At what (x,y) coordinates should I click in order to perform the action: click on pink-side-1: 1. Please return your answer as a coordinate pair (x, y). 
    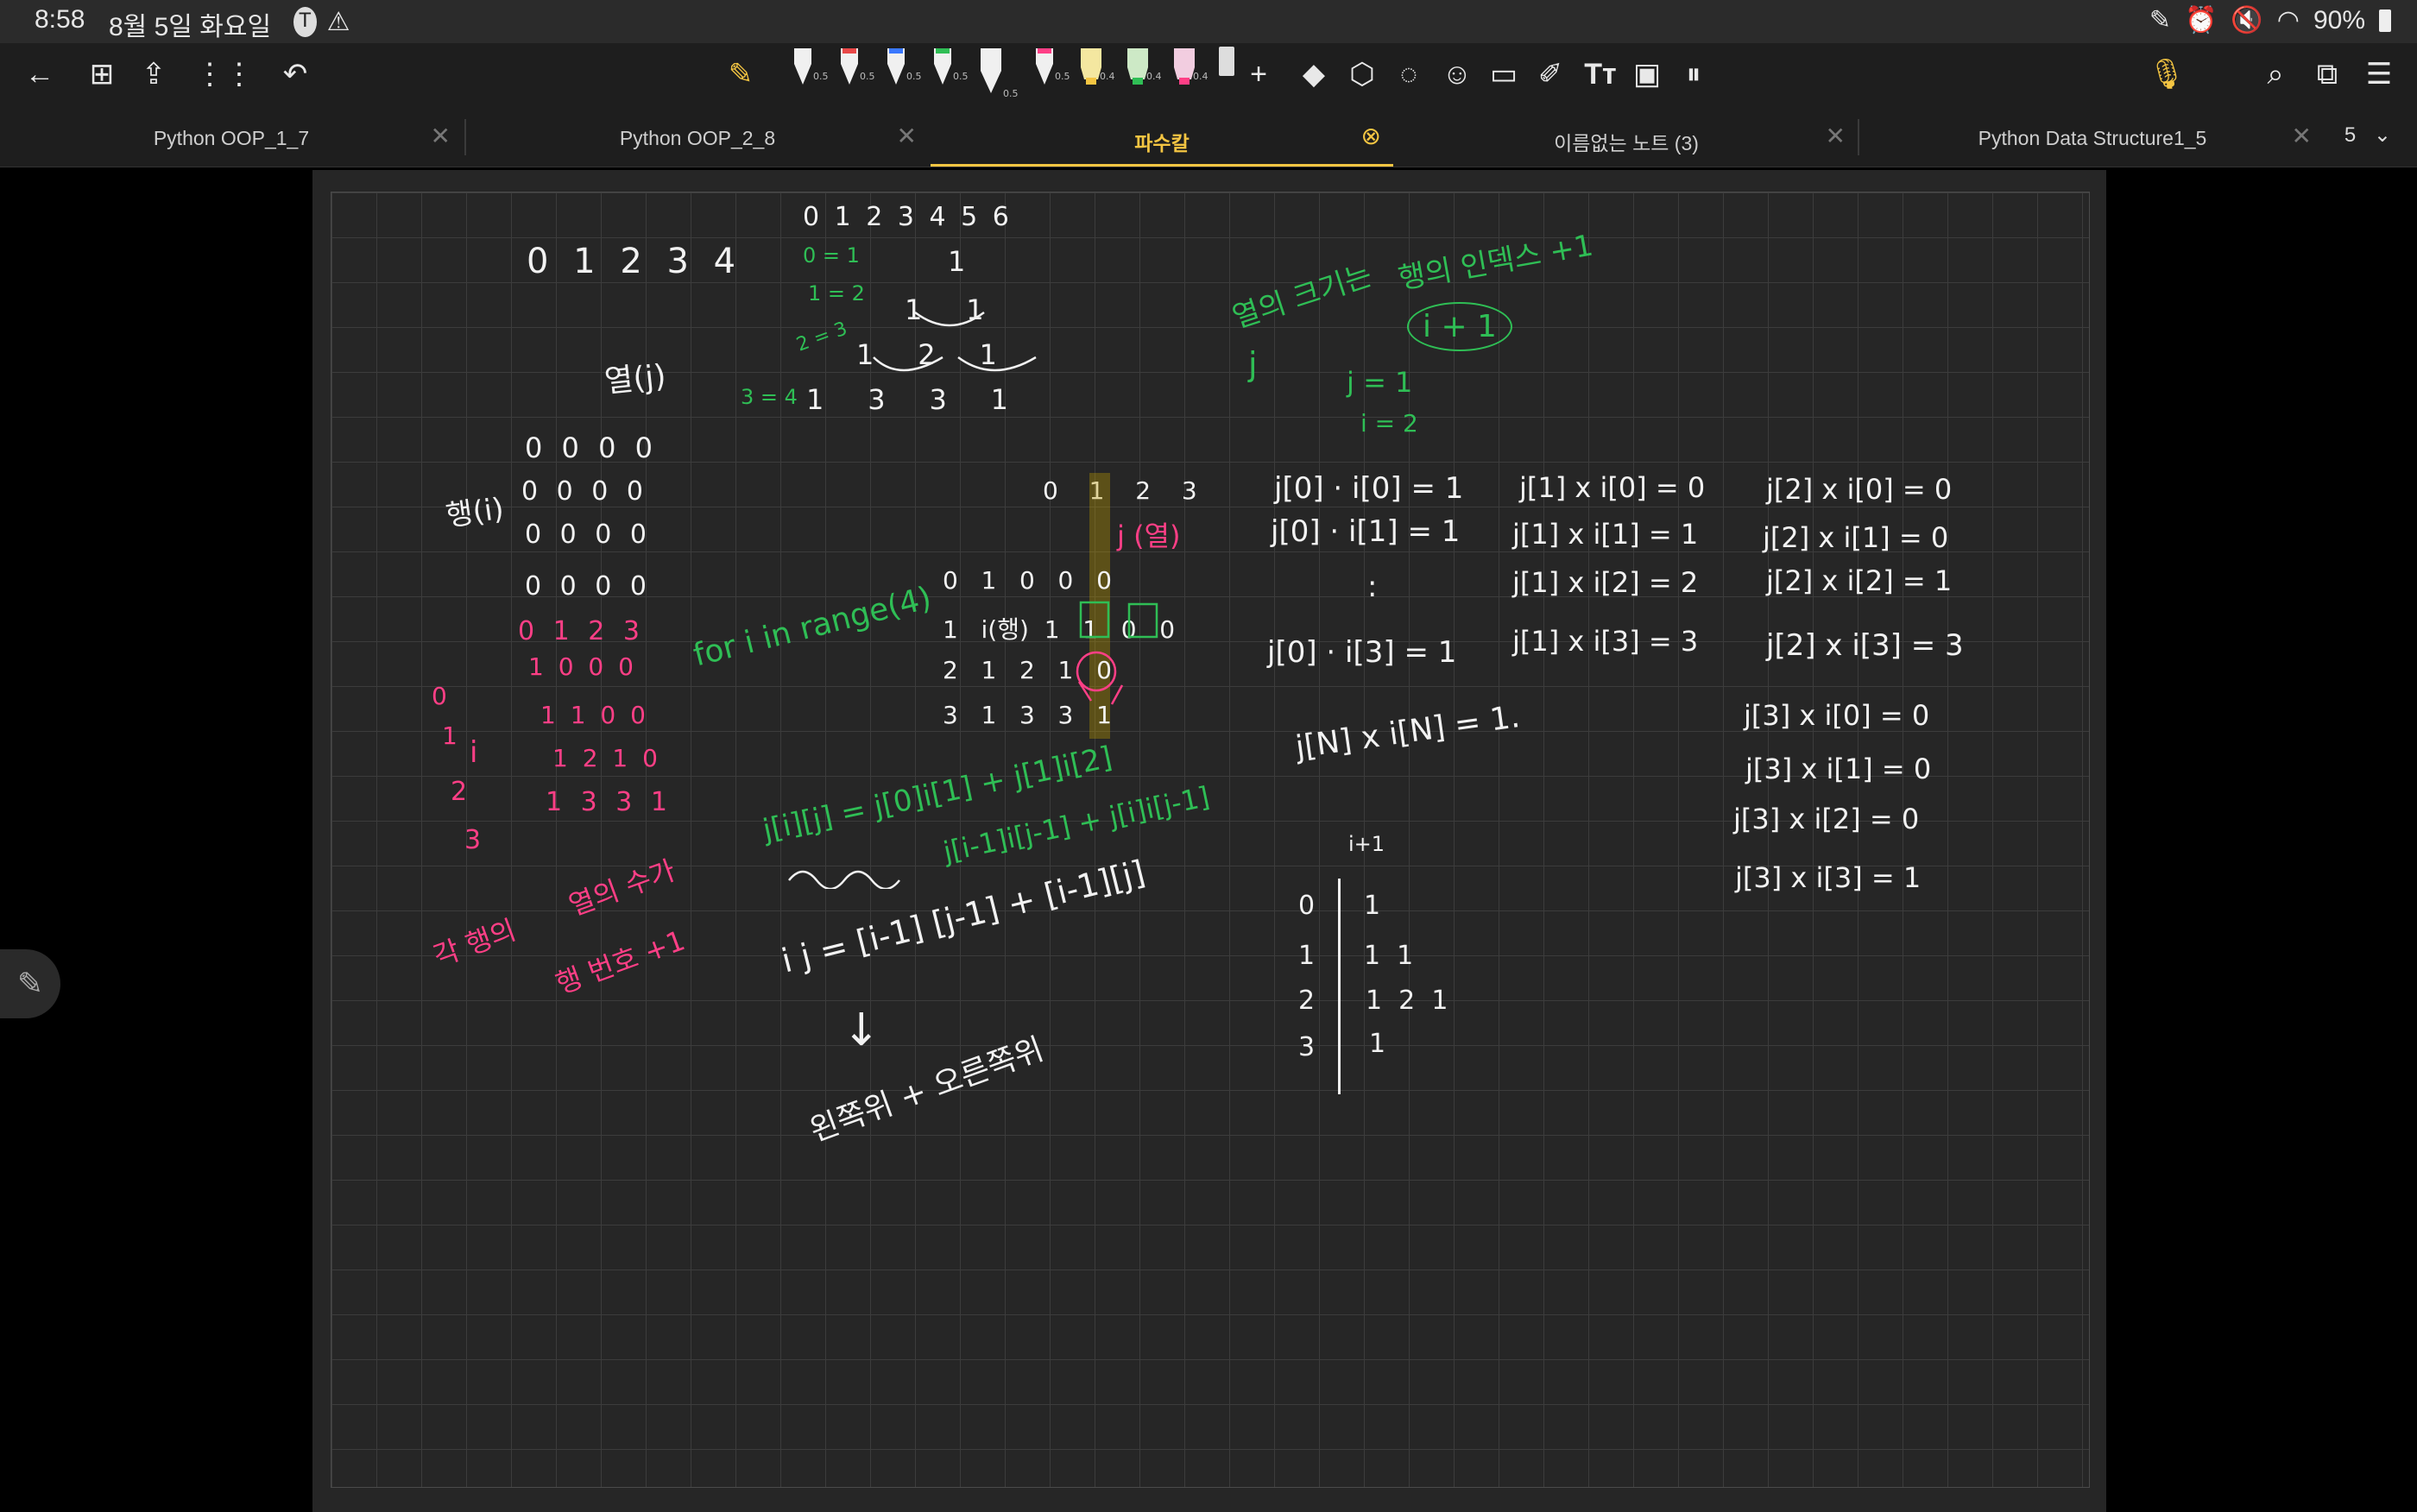
    Looking at the image, I should click on (450, 735).